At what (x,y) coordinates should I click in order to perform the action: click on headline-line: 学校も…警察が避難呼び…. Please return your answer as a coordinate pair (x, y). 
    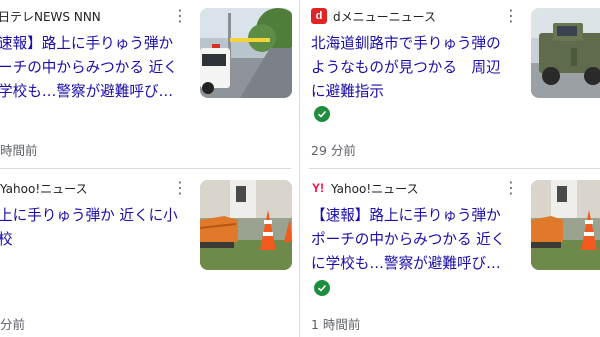
    Looking at the image, I should click on (87, 91).